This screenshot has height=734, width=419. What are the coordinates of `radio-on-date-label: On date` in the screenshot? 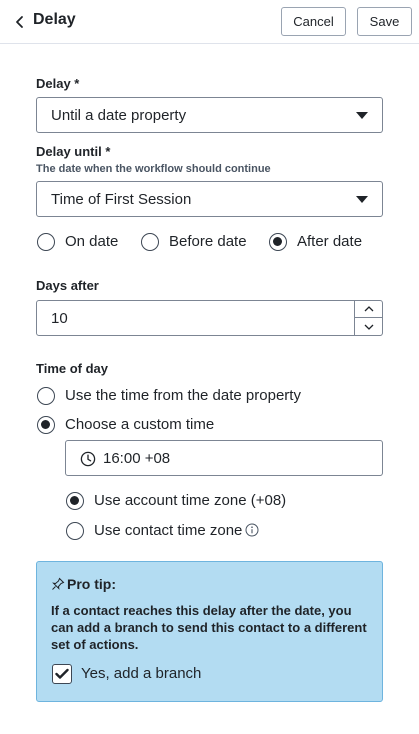 It's located at (92, 241).